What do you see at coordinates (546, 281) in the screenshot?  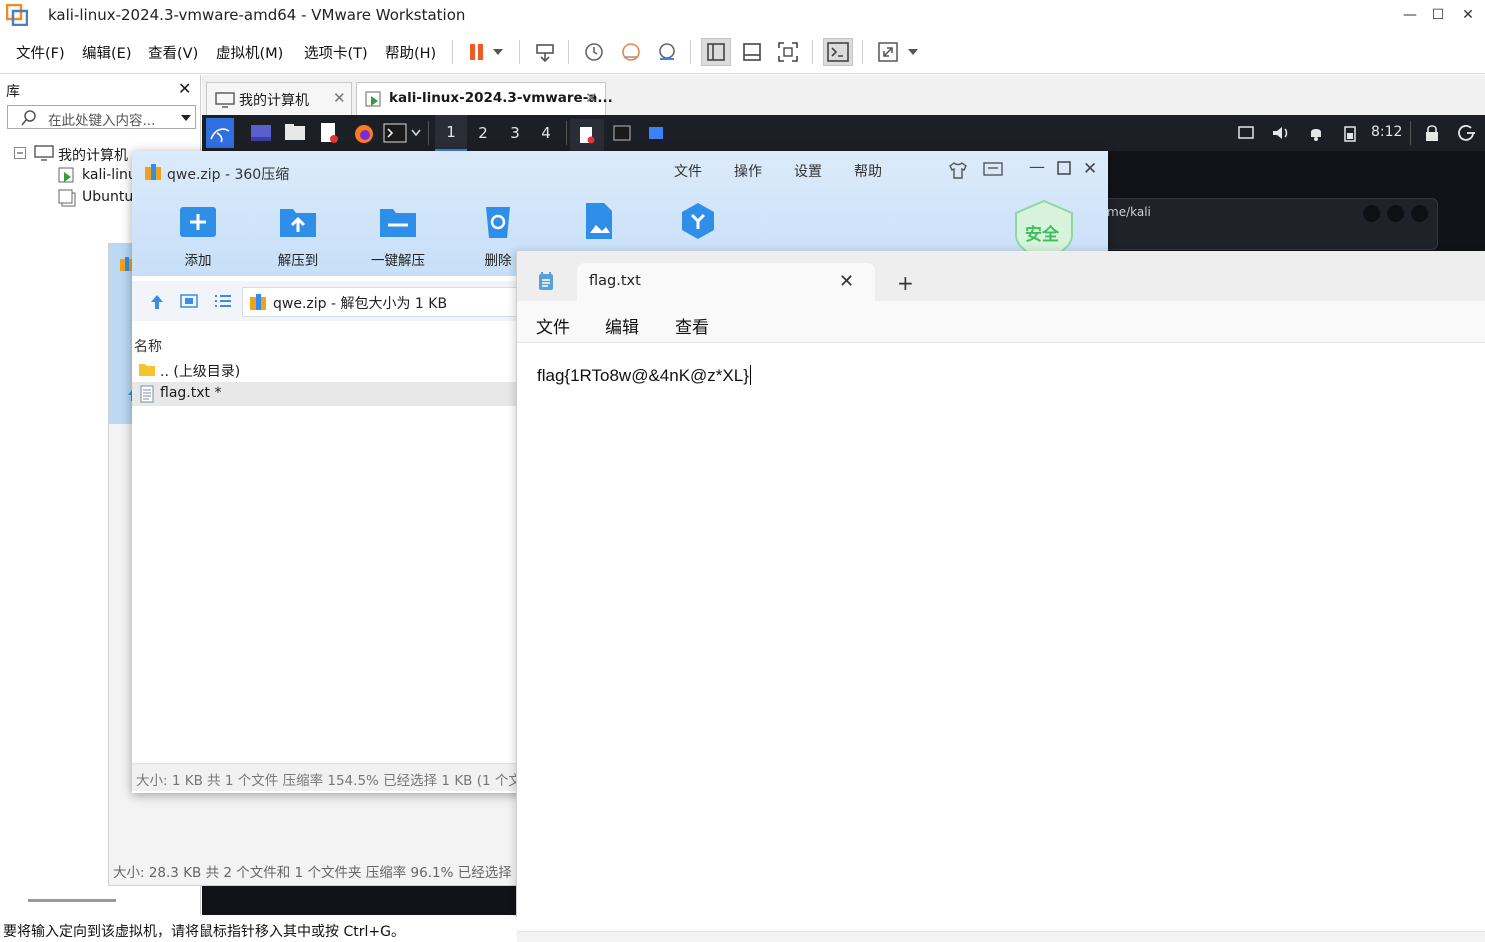 I see `notepad-app-icon` at bounding box center [546, 281].